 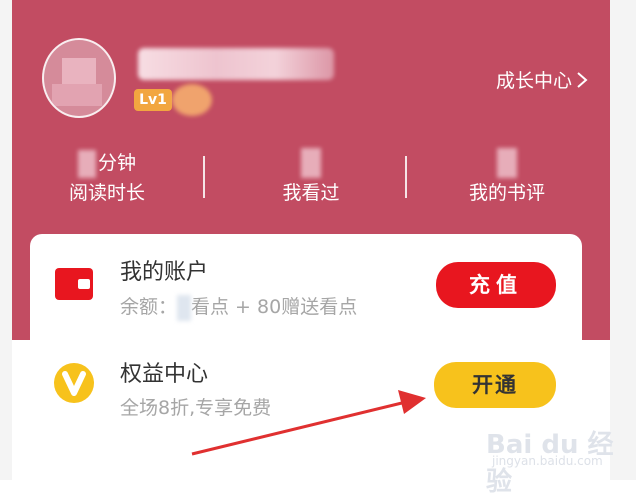 What do you see at coordinates (533, 81) in the screenshot?
I see `growth-center-label: 成长中心` at bounding box center [533, 81].